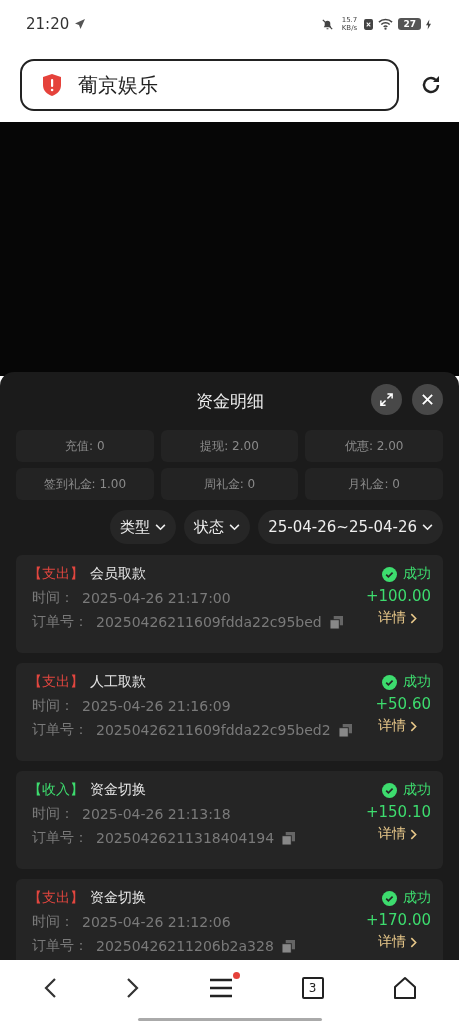  What do you see at coordinates (156, 922) in the screenshot?
I see `record-time: 2025-04-26 21:12:06` at bounding box center [156, 922].